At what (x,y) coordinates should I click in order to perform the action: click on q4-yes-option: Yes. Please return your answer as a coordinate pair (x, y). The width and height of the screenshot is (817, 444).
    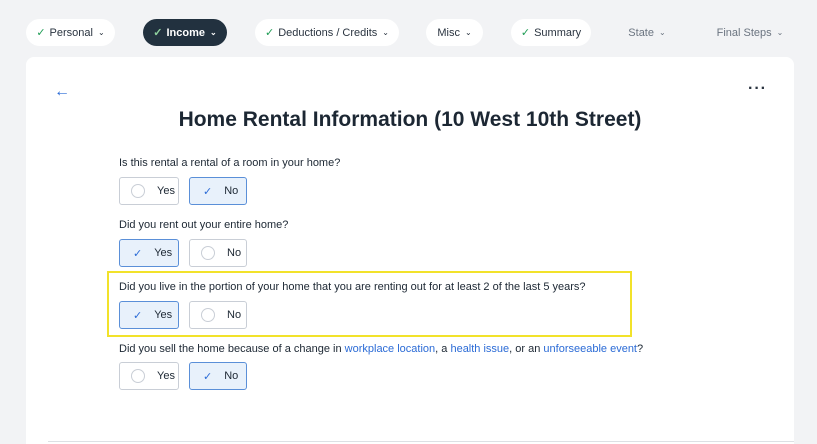
    Looking at the image, I should click on (149, 376).